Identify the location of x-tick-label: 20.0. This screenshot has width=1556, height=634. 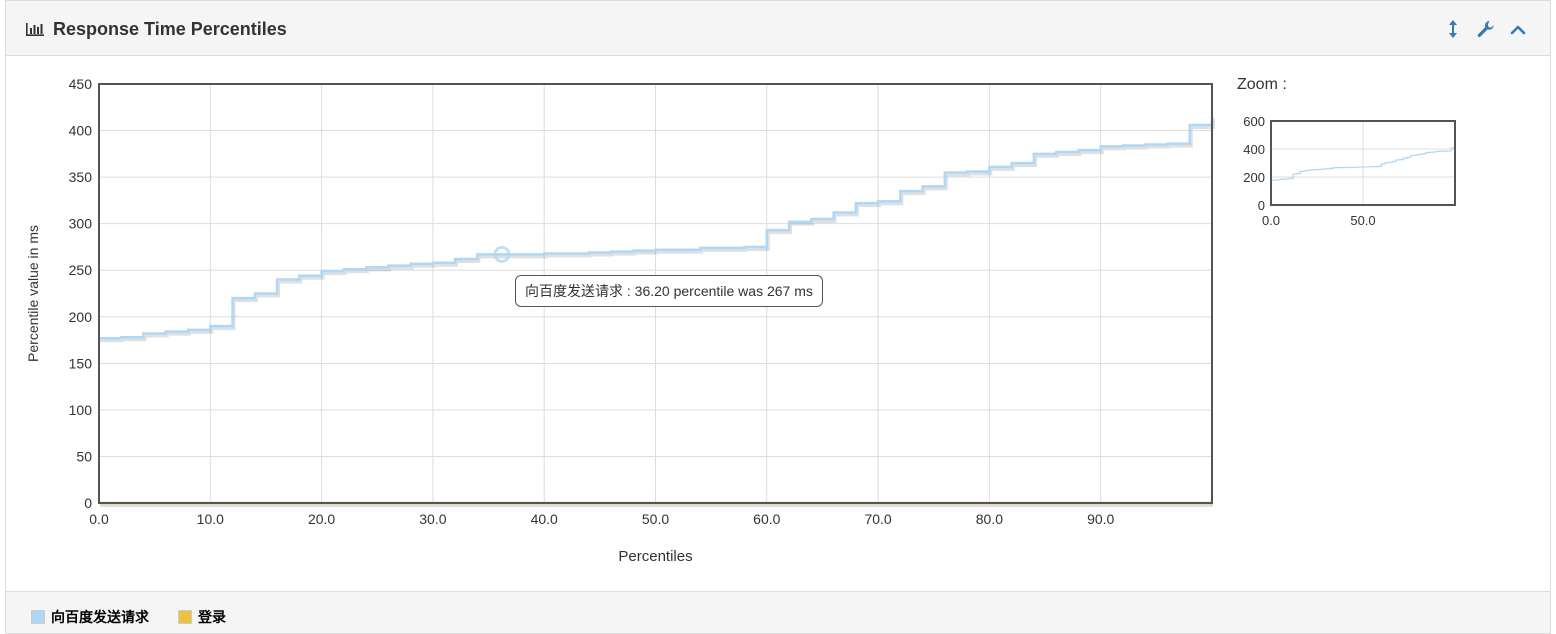
(321, 519).